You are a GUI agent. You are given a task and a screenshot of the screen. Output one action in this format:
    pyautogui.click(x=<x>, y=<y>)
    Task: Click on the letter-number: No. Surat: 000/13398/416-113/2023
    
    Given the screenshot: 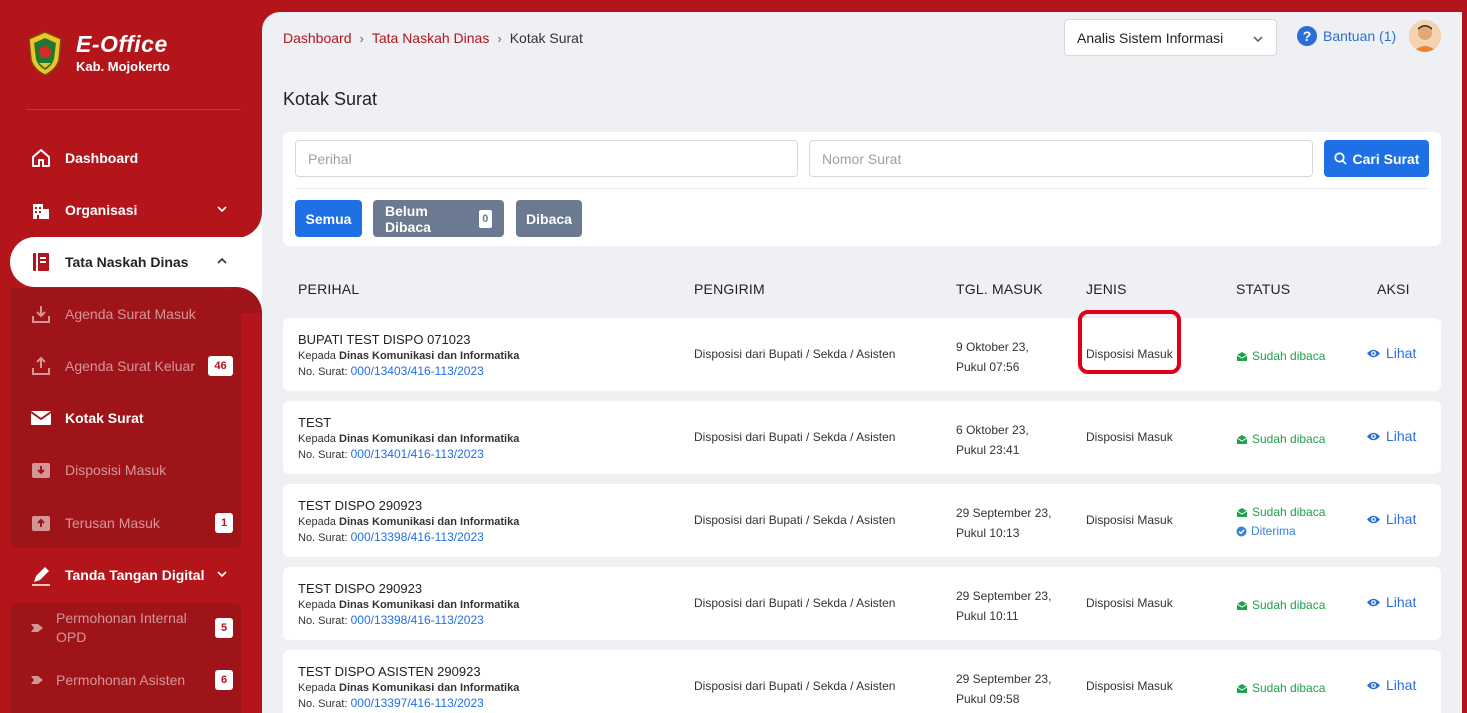 What is the action you would take?
    pyautogui.click(x=408, y=538)
    